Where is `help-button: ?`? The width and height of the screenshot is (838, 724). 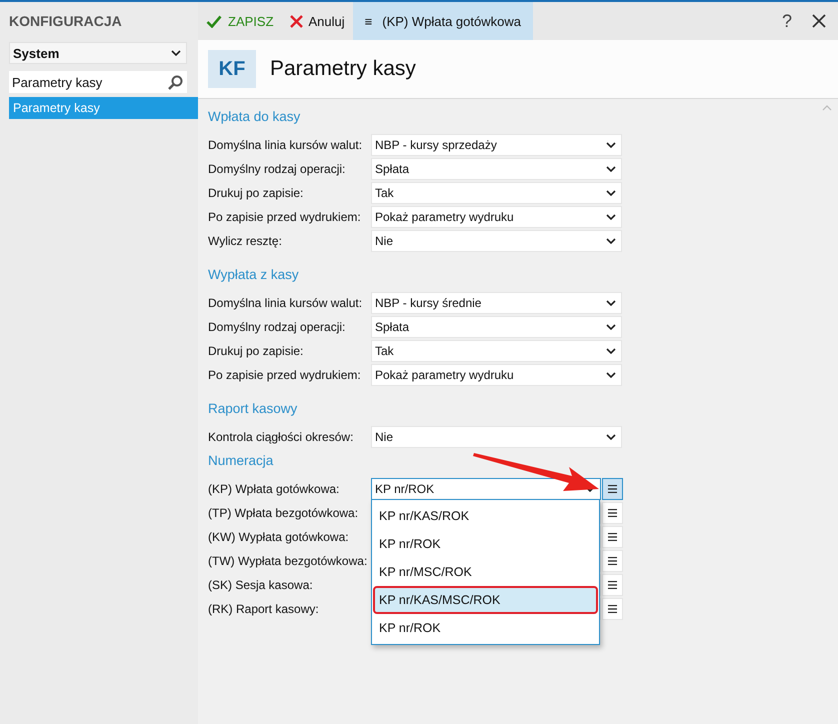
help-button: ? is located at coordinates (787, 21).